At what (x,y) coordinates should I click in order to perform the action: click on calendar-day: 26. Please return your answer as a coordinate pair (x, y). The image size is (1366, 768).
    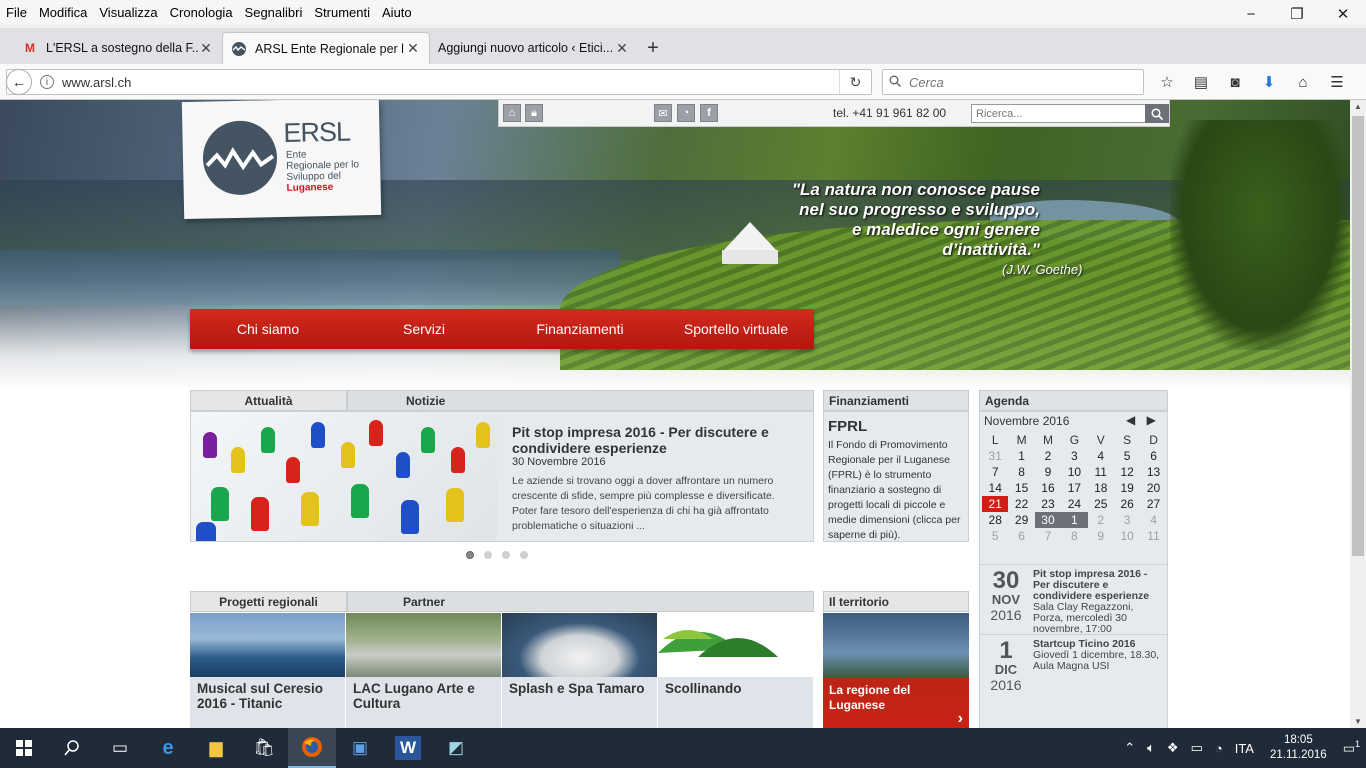
    Looking at the image, I should click on (1127, 504).